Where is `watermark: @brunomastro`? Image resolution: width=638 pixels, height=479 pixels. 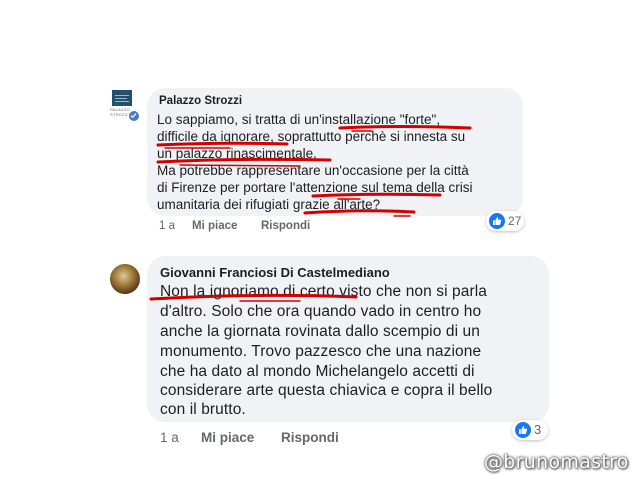 watermark: @brunomastro is located at coordinates (556, 462).